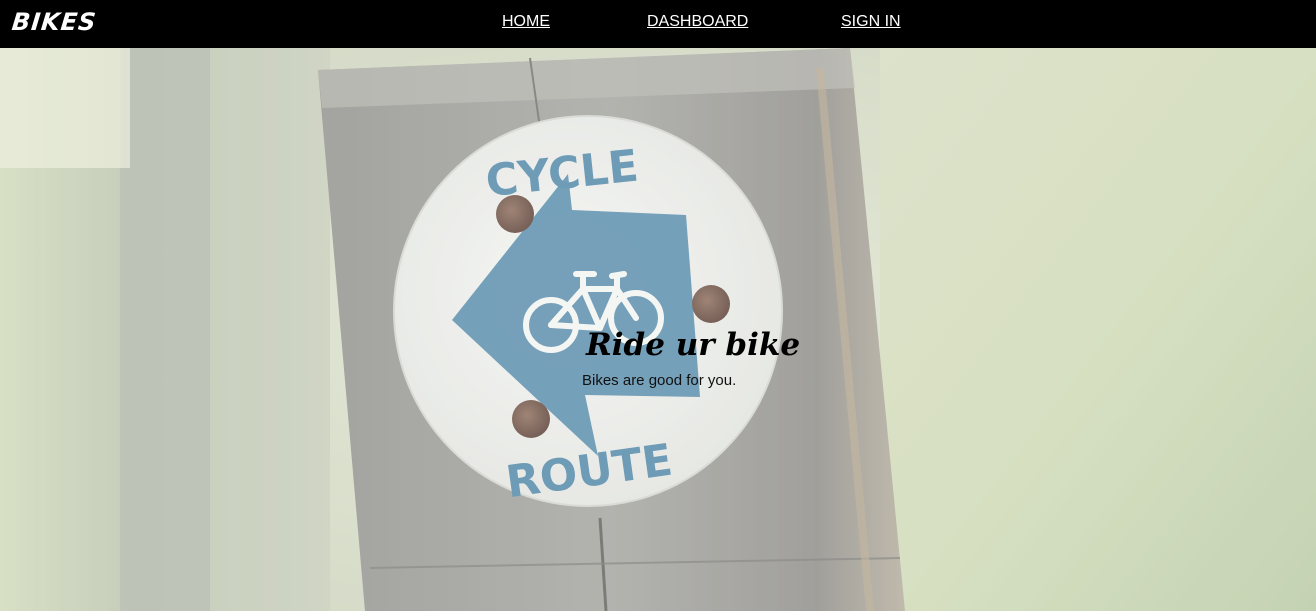  What do you see at coordinates (54, 22) in the screenshot?
I see `brand-logo: BIKES` at bounding box center [54, 22].